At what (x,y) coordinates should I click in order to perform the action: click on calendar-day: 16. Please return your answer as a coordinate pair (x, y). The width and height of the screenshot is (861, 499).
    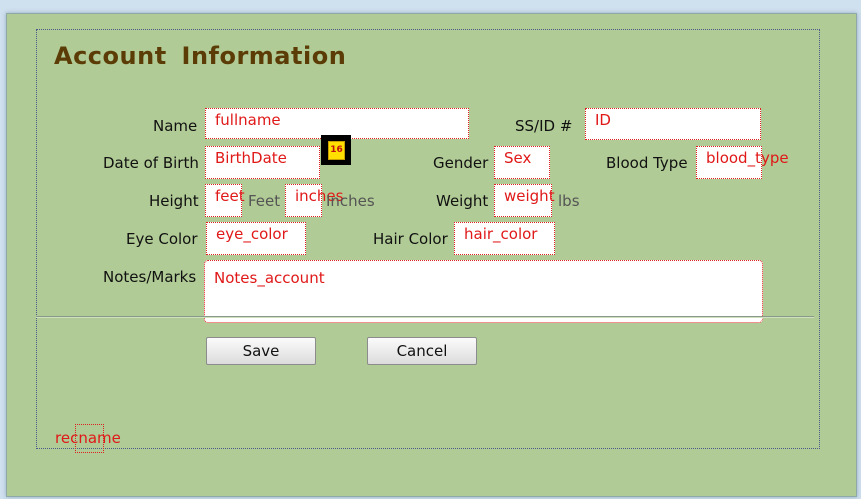
    Looking at the image, I should click on (336, 150).